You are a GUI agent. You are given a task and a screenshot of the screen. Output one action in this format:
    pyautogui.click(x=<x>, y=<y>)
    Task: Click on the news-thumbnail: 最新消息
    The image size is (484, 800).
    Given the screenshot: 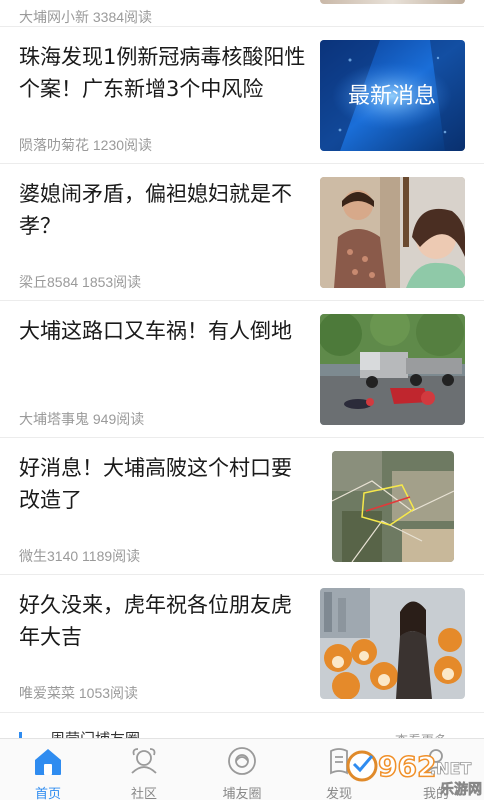 What is the action you would take?
    pyautogui.click(x=392, y=95)
    